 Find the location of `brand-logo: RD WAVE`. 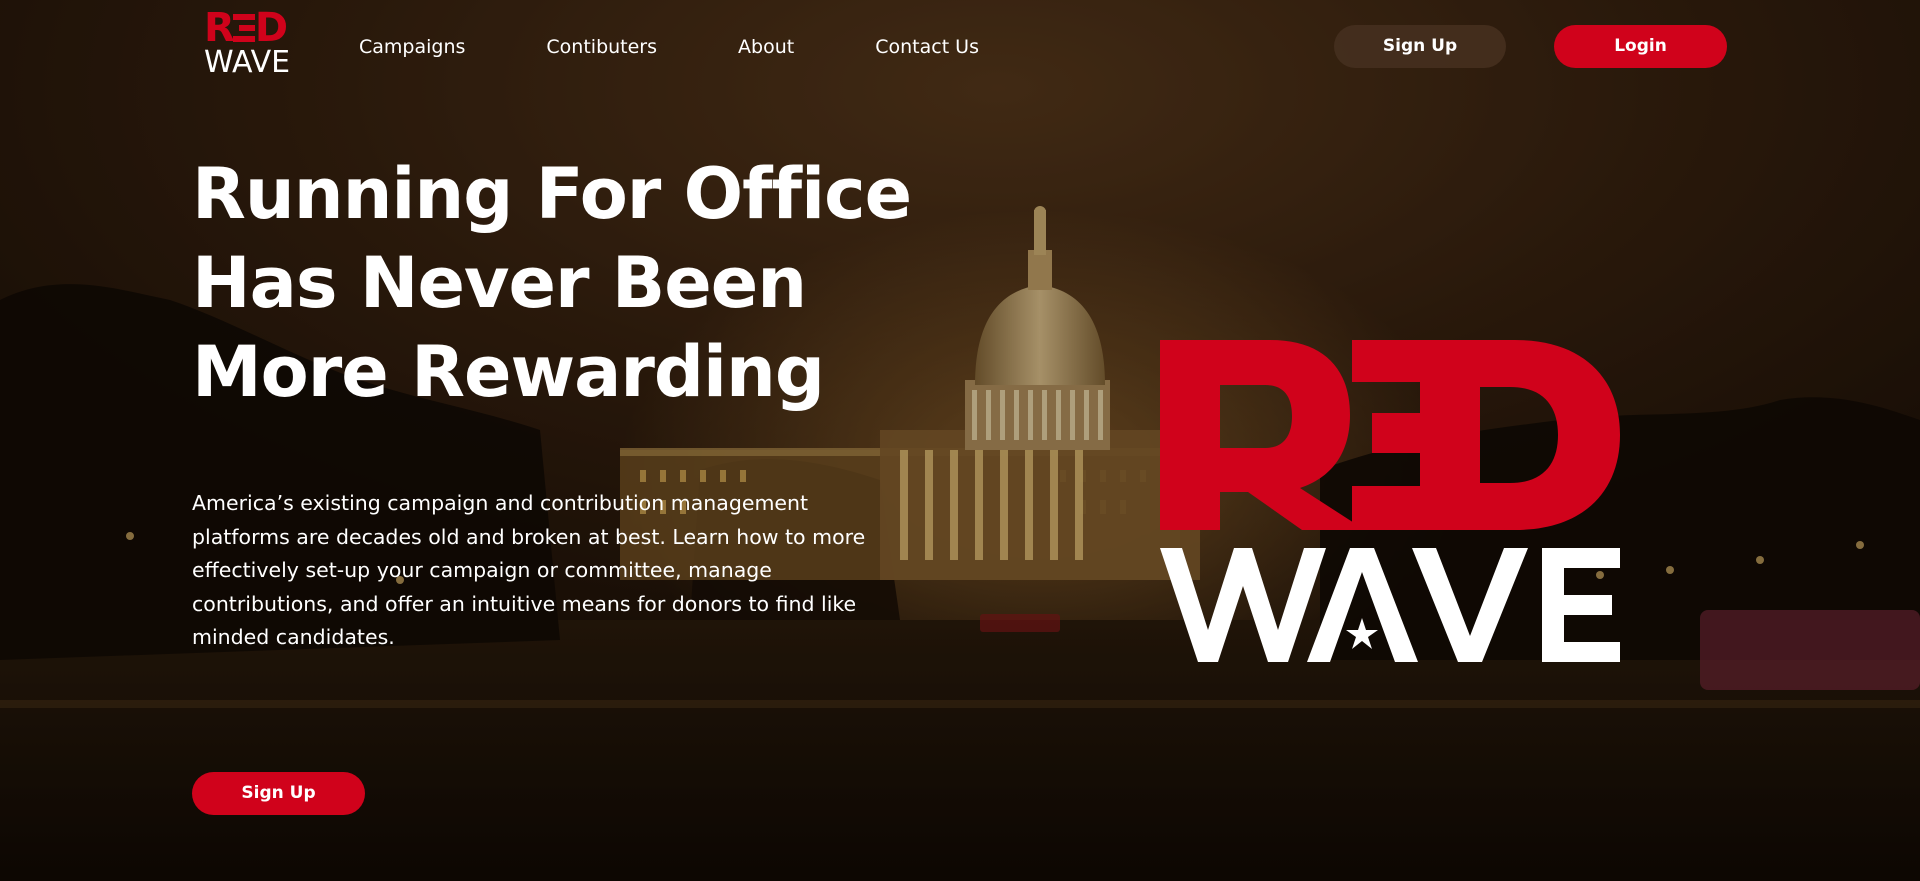

brand-logo: RD WAVE is located at coordinates (250, 42).